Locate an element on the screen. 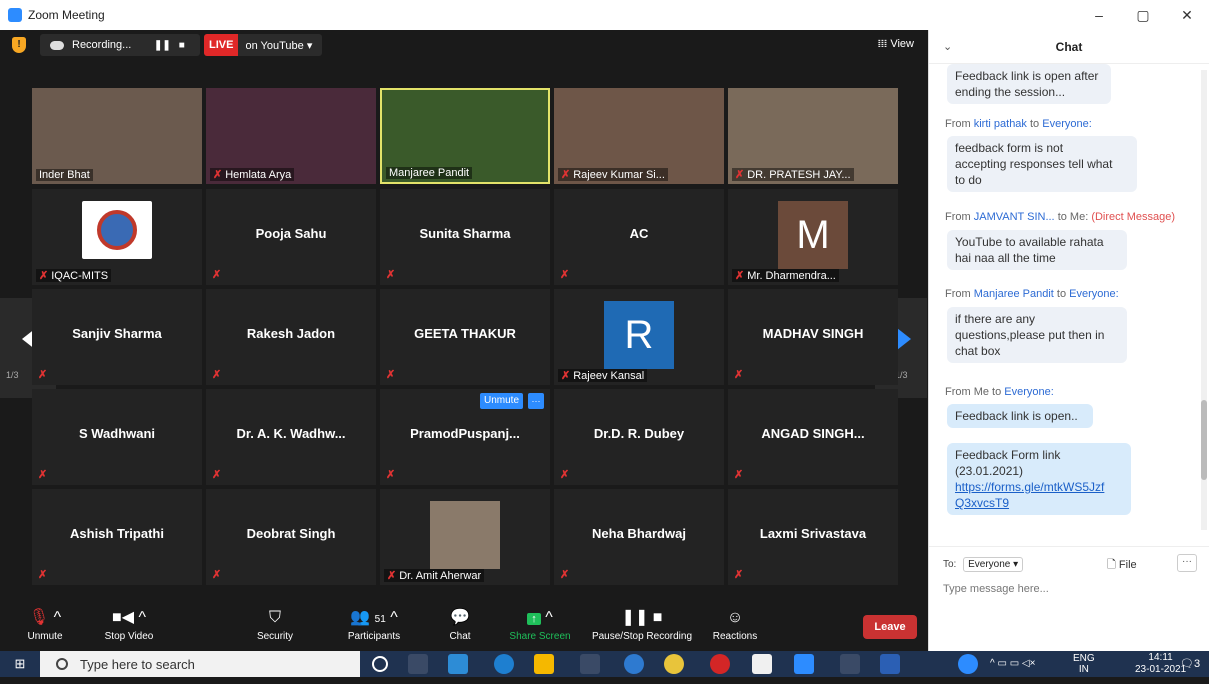 The width and height of the screenshot is (1209, 684). taskbar-search: Type here to search is located at coordinates (200, 664).